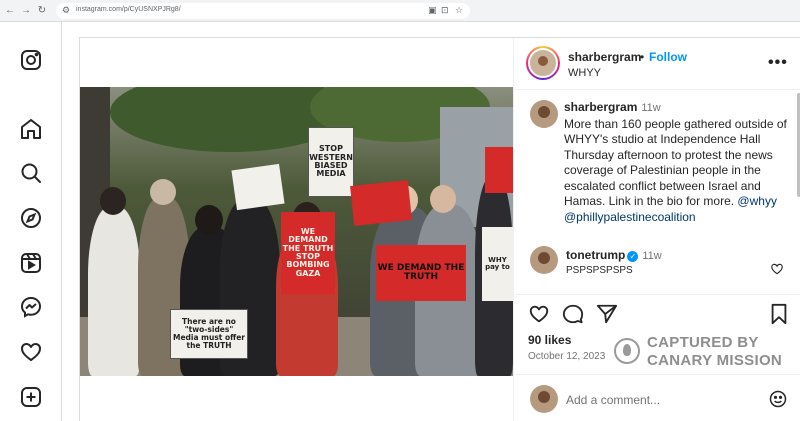 Image resolution: width=800 pixels, height=421 pixels. What do you see at coordinates (544, 260) in the screenshot?
I see `commenter-avatar` at bounding box center [544, 260].